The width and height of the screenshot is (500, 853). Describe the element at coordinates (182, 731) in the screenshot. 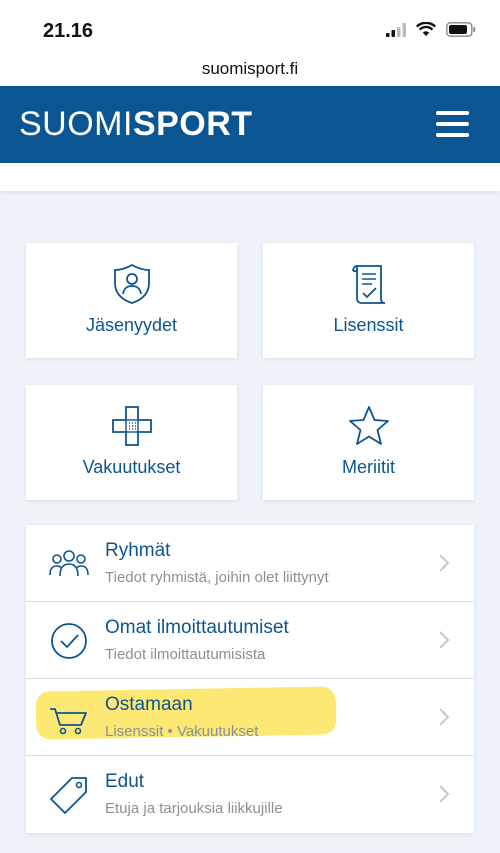

I see `list-item-subtitle: Lisenssit • Vakuutukset` at that location.